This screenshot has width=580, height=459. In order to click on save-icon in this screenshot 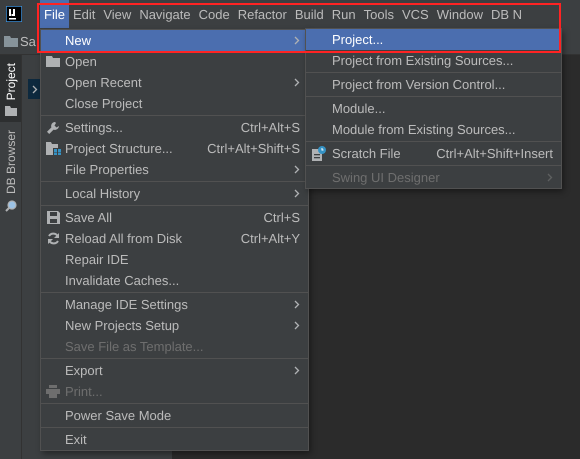, I will do `click(53, 217)`.